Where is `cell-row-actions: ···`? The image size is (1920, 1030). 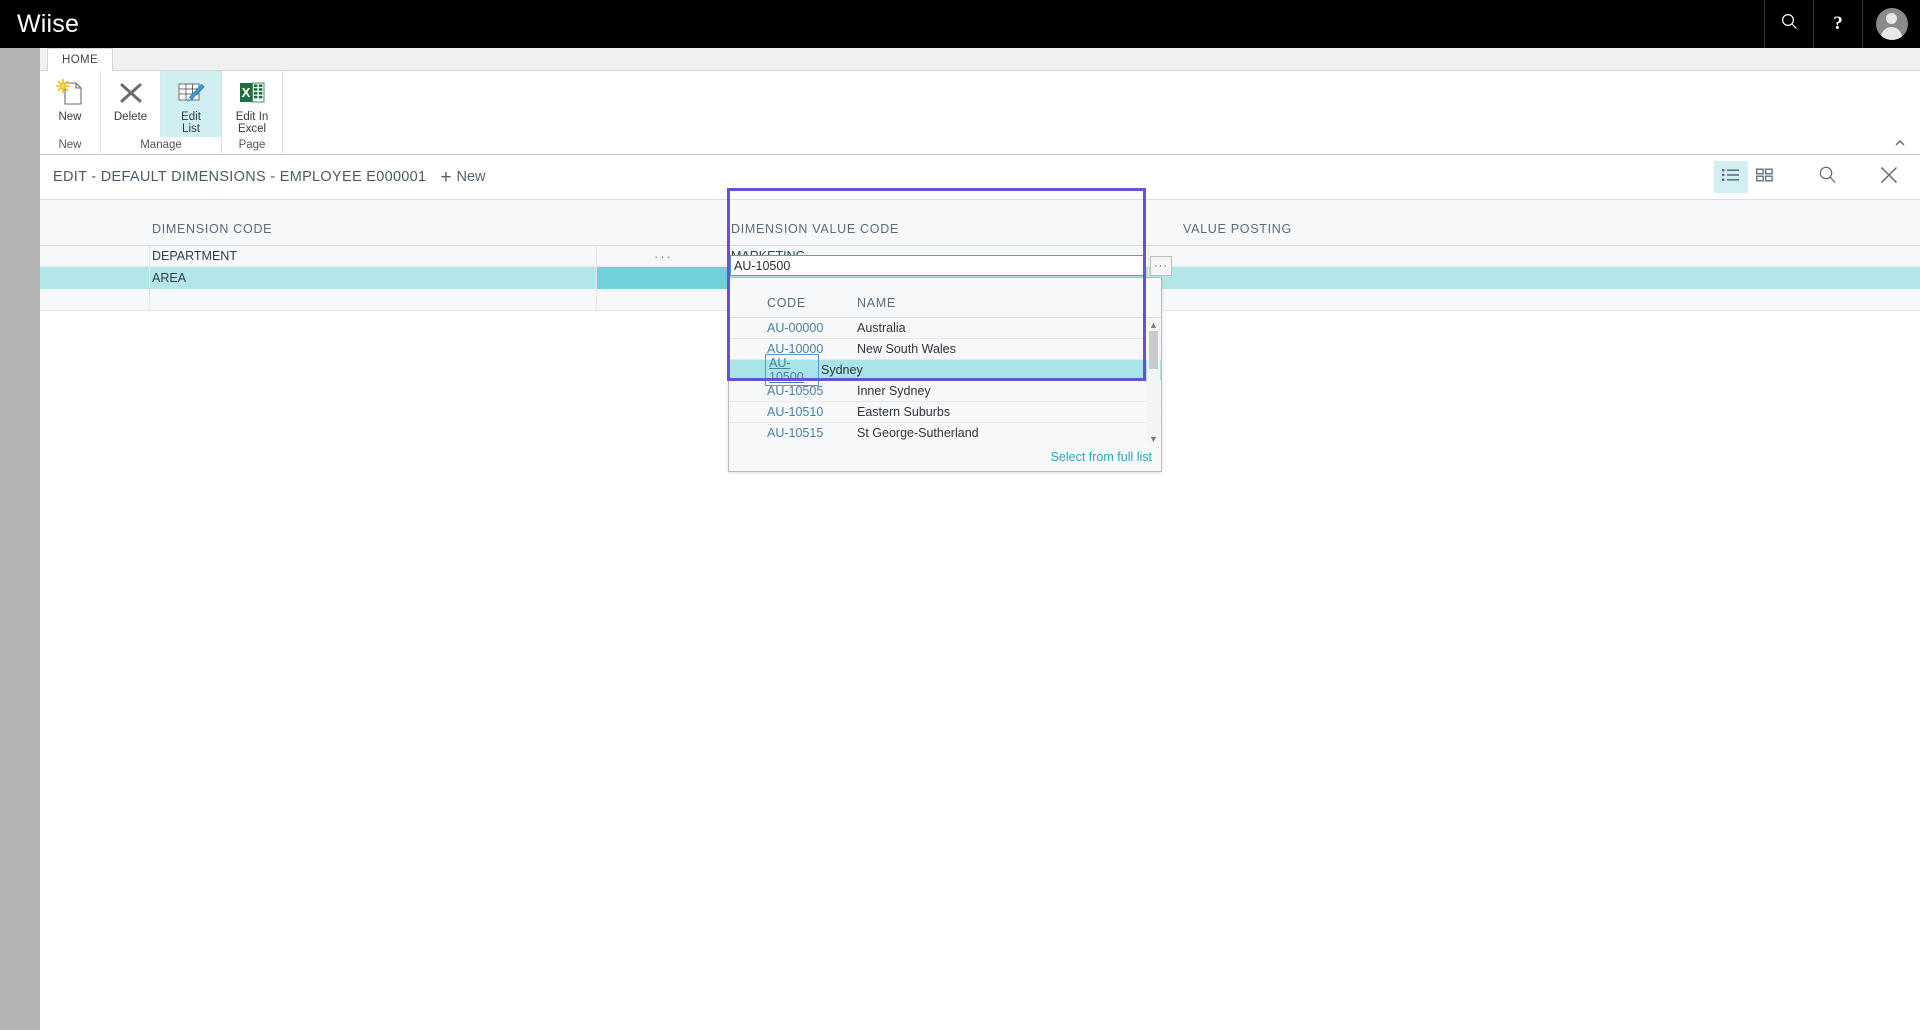
cell-row-actions: ··· is located at coordinates (663, 256).